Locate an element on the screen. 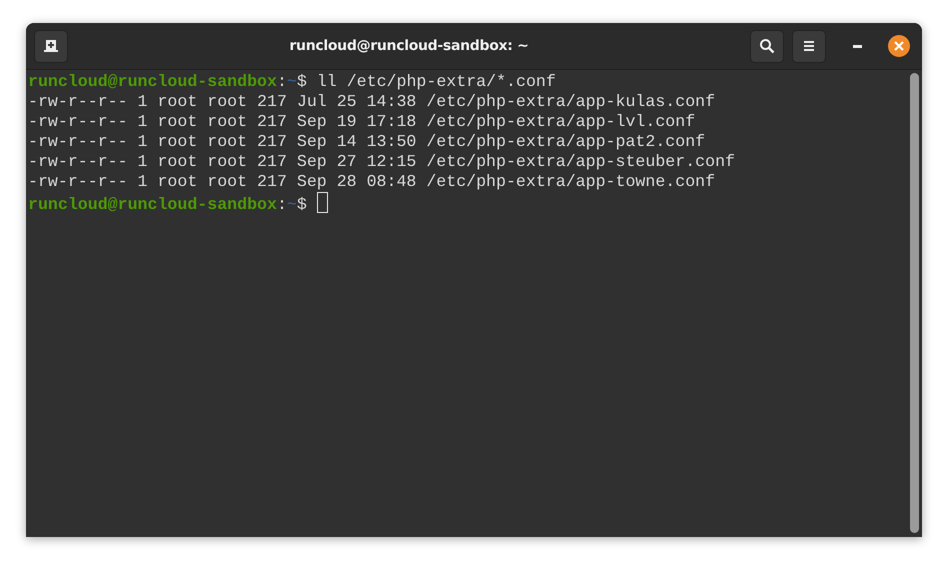  output-line: -rw-r--r-- 1 root root 217 Sep 27 12:15 /etc/php-extra/app-steuber.conf is located at coordinates (382, 161).